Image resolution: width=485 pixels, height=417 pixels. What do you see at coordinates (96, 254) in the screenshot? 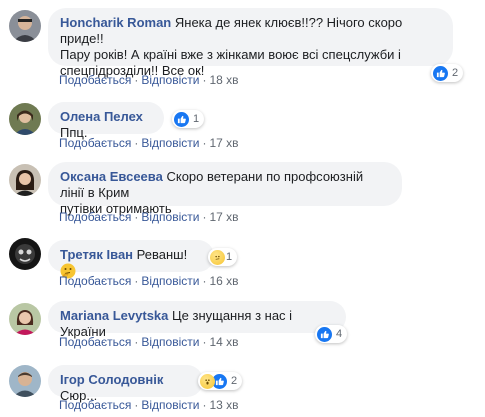
I see `comment-author: Третяк Іван` at bounding box center [96, 254].